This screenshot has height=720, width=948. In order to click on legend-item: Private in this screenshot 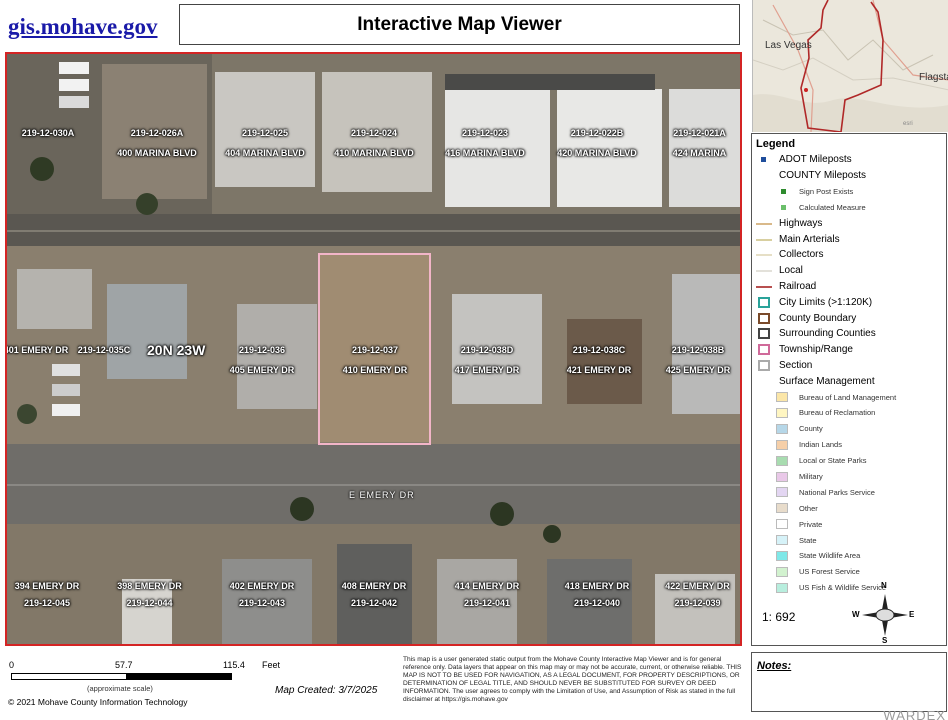, I will do `click(851, 524)`.